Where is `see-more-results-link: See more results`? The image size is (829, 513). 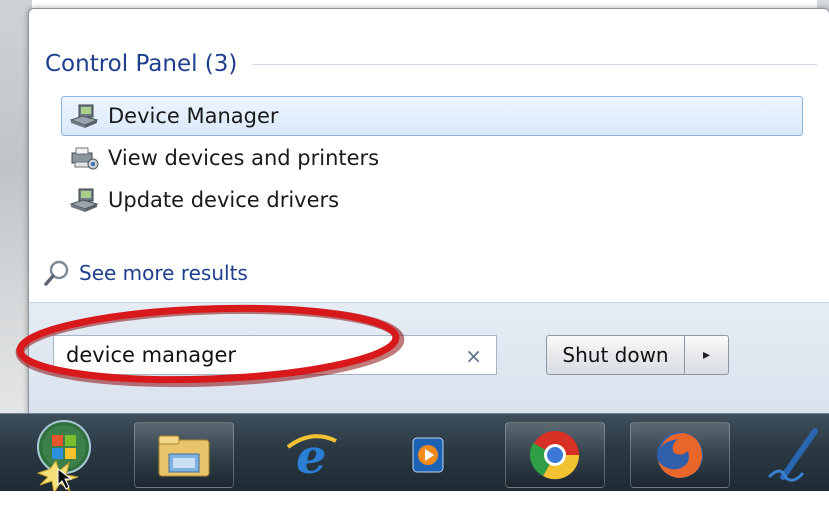
see-more-results-link: See more results is located at coordinates (145, 273).